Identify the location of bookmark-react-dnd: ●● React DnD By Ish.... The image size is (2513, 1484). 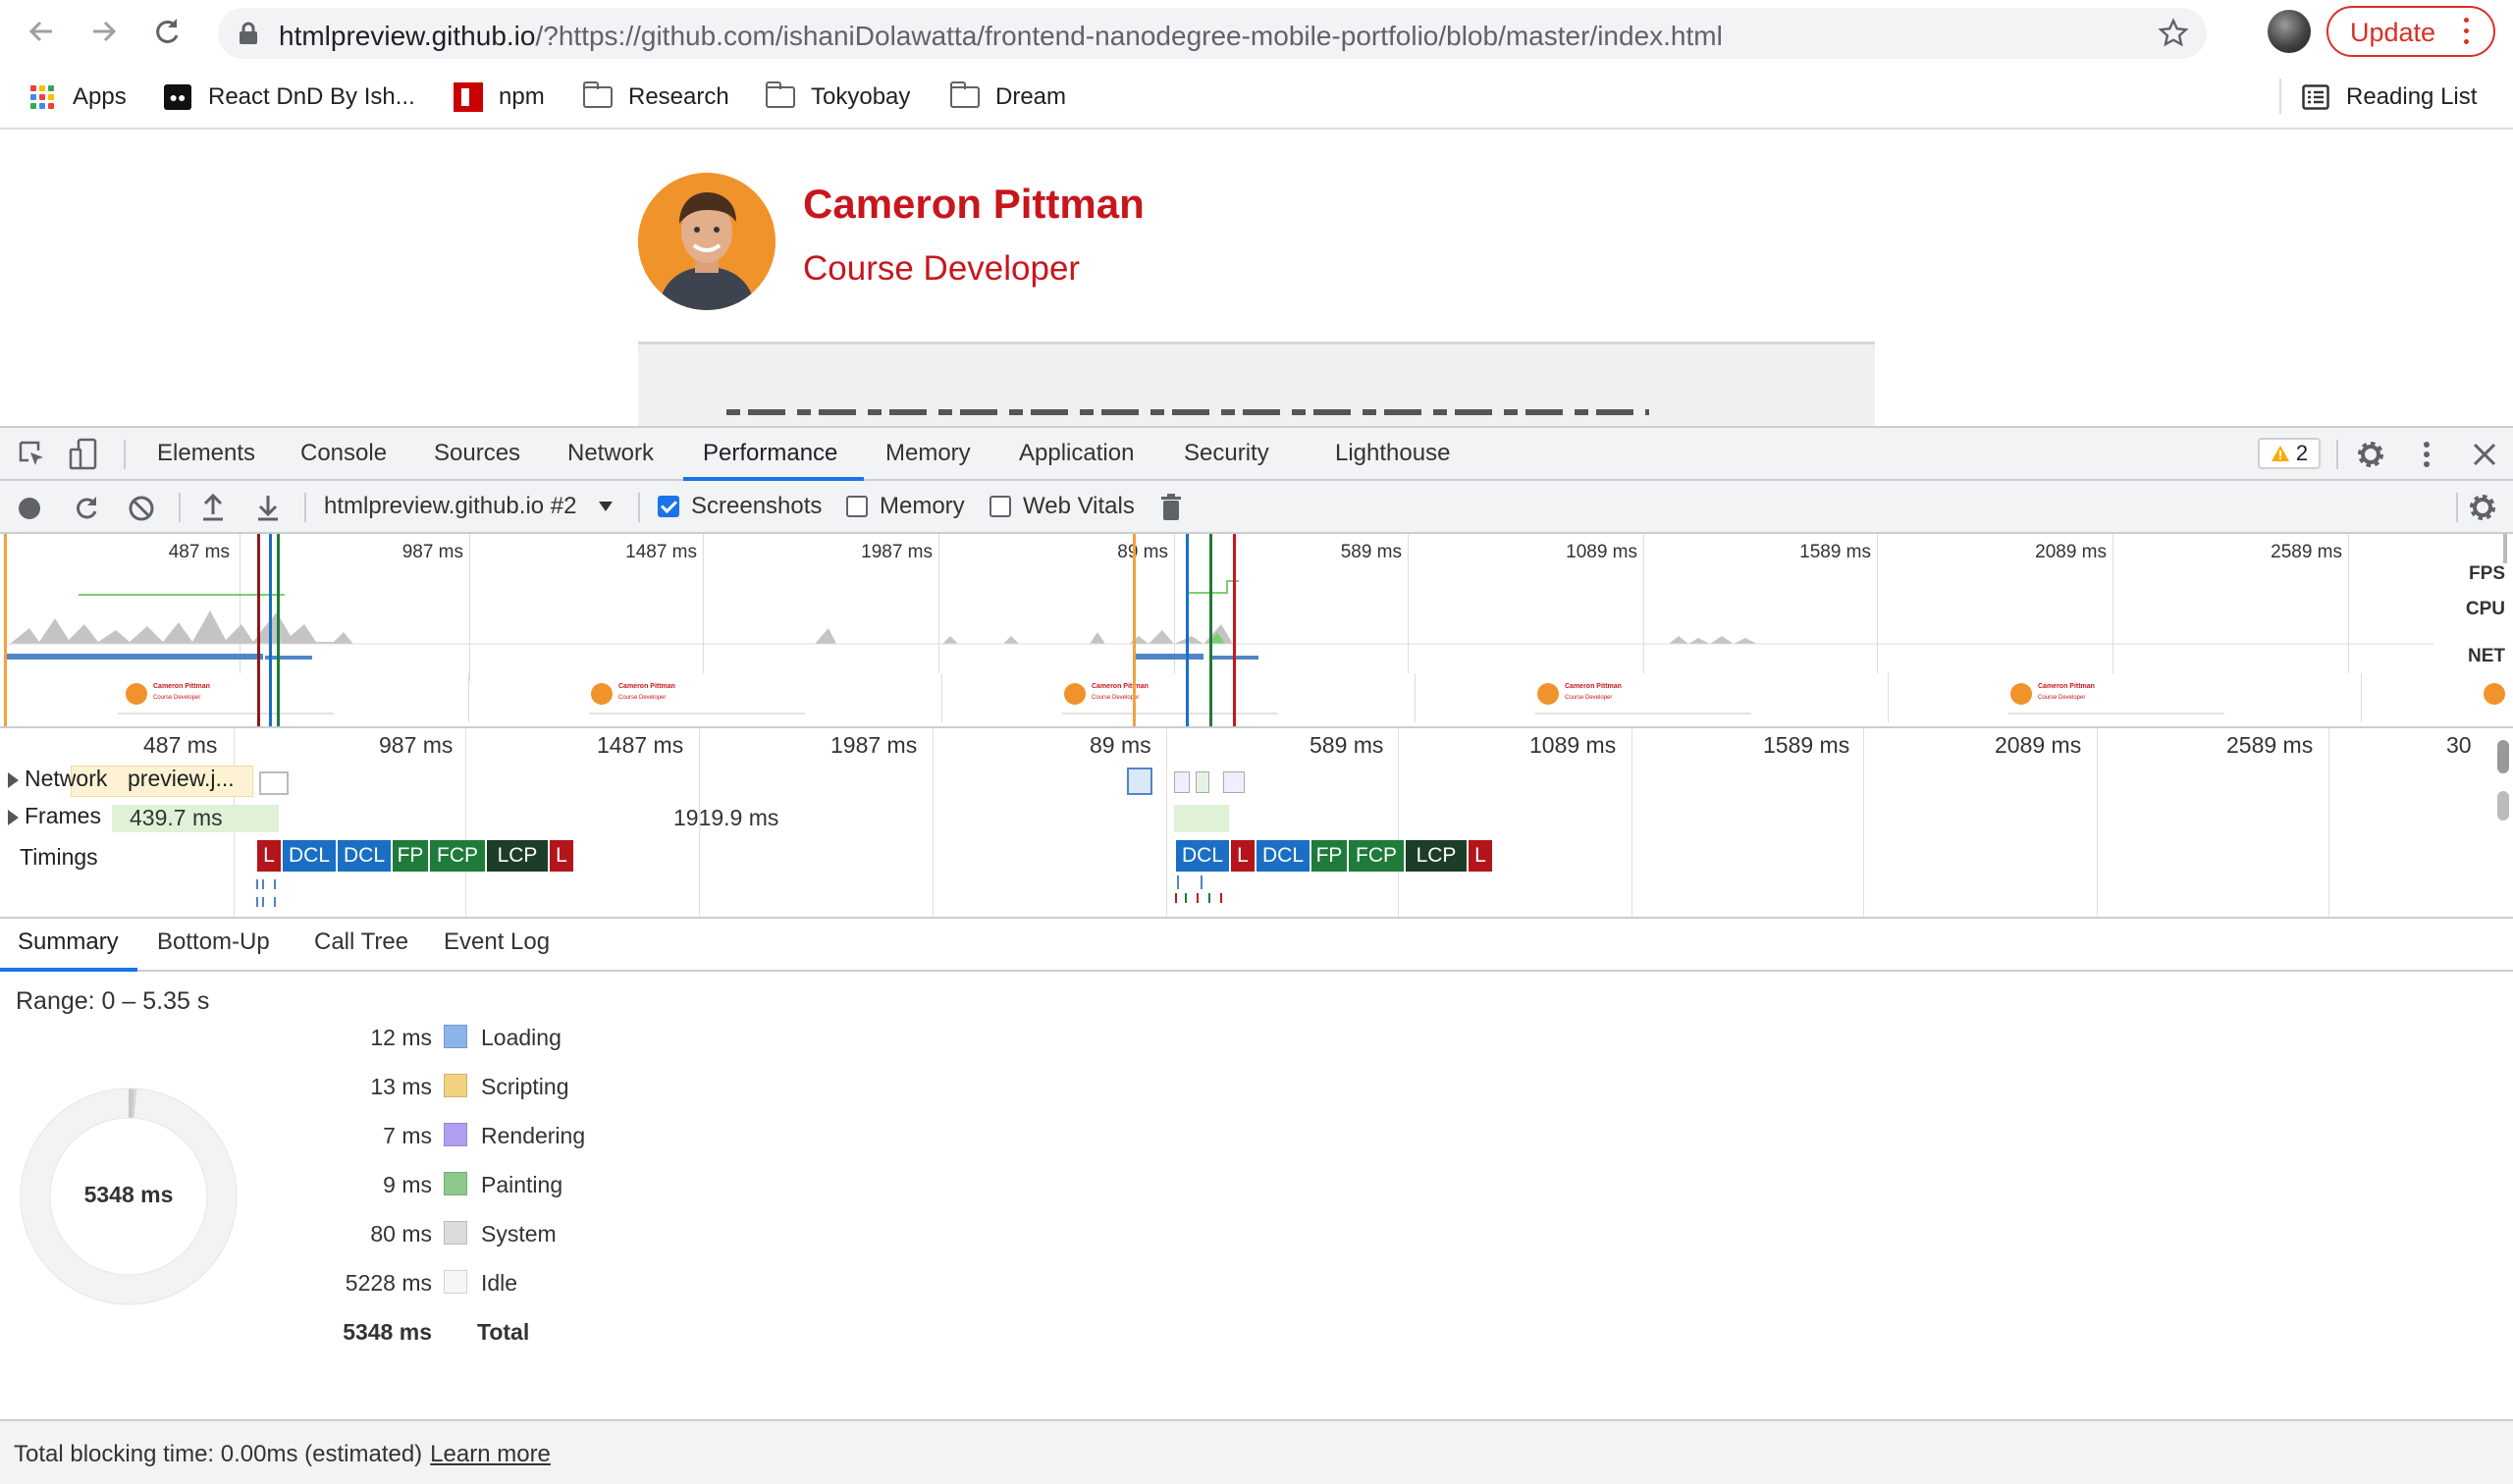
(289, 97).